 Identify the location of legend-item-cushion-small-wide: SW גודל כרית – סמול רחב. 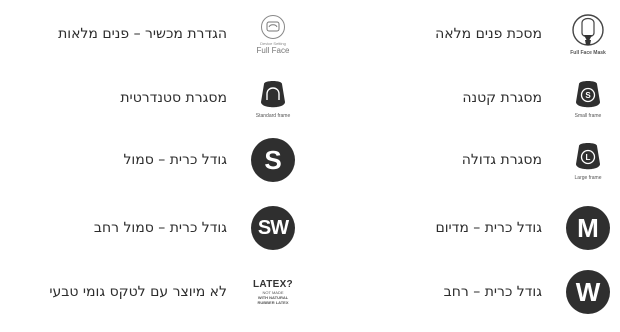
(152, 228).